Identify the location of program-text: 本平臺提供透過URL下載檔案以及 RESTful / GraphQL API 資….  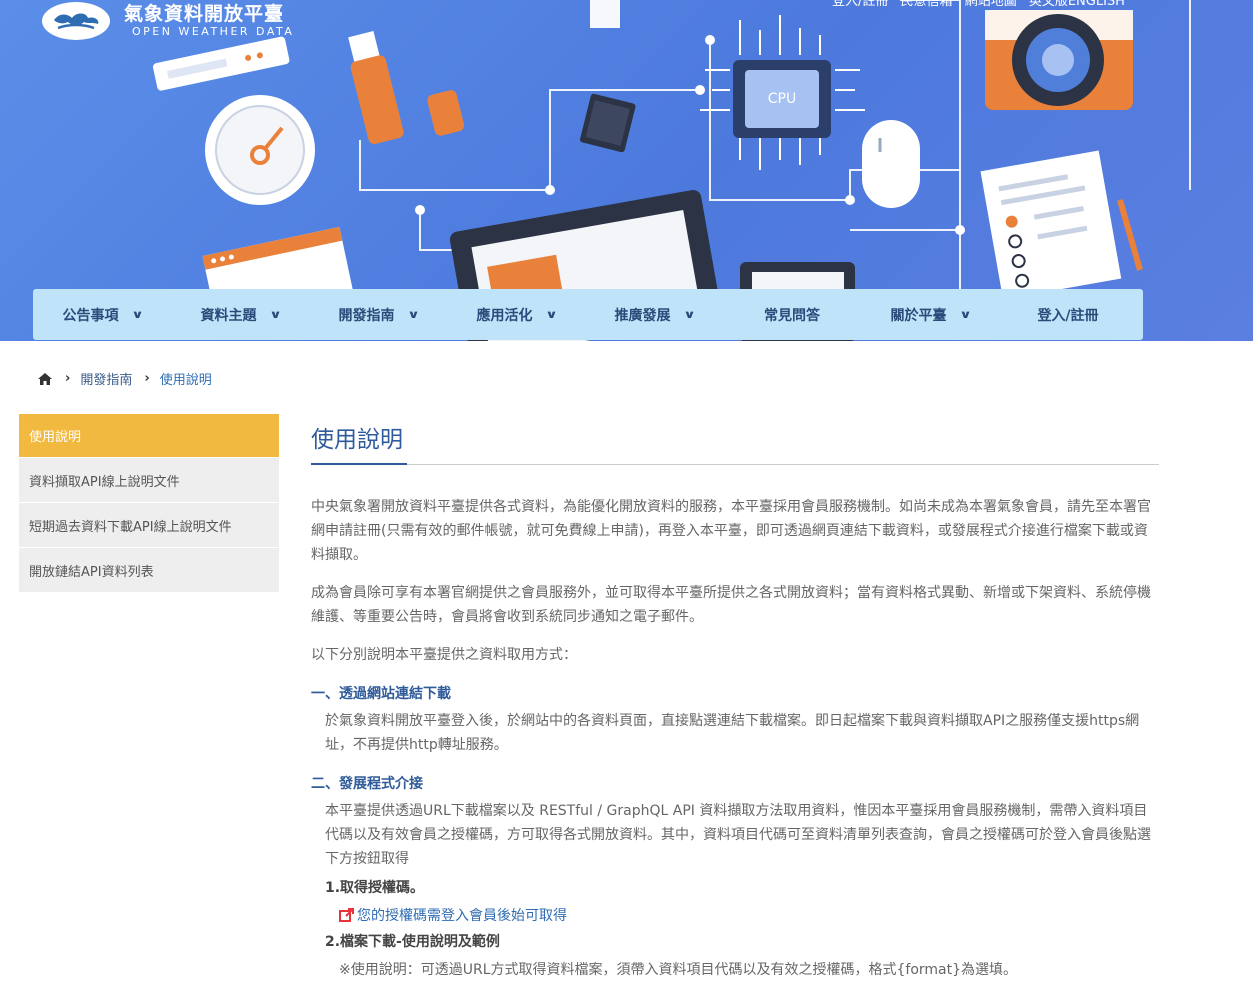
(738, 835).